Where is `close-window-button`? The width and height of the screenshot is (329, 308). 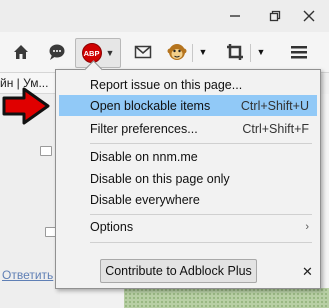 close-window-button is located at coordinates (309, 16).